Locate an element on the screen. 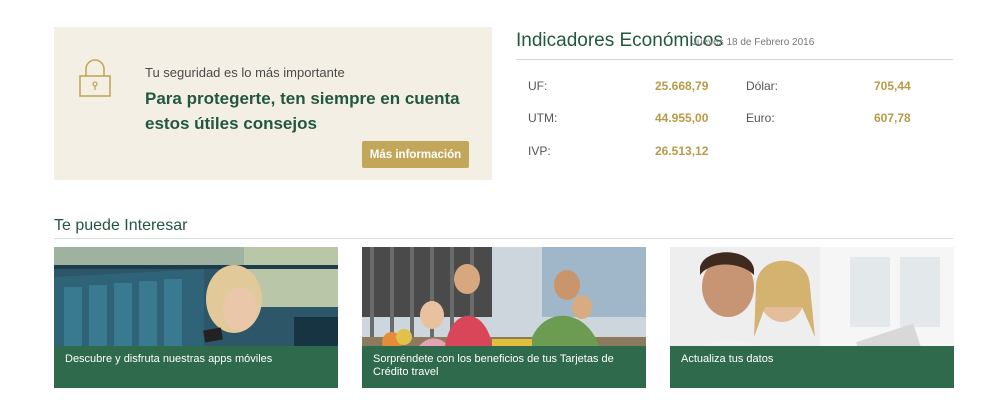 Image resolution: width=1003 pixels, height=404 pixels. indicator-value-dolar: 705,44 is located at coordinates (892, 86).